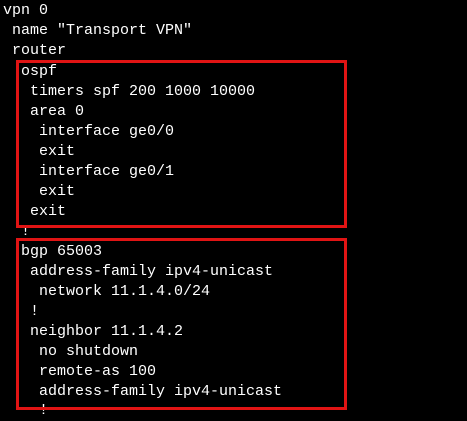 The height and width of the screenshot is (421, 467). I want to click on config-line-bang-1: !, so click(17, 231).